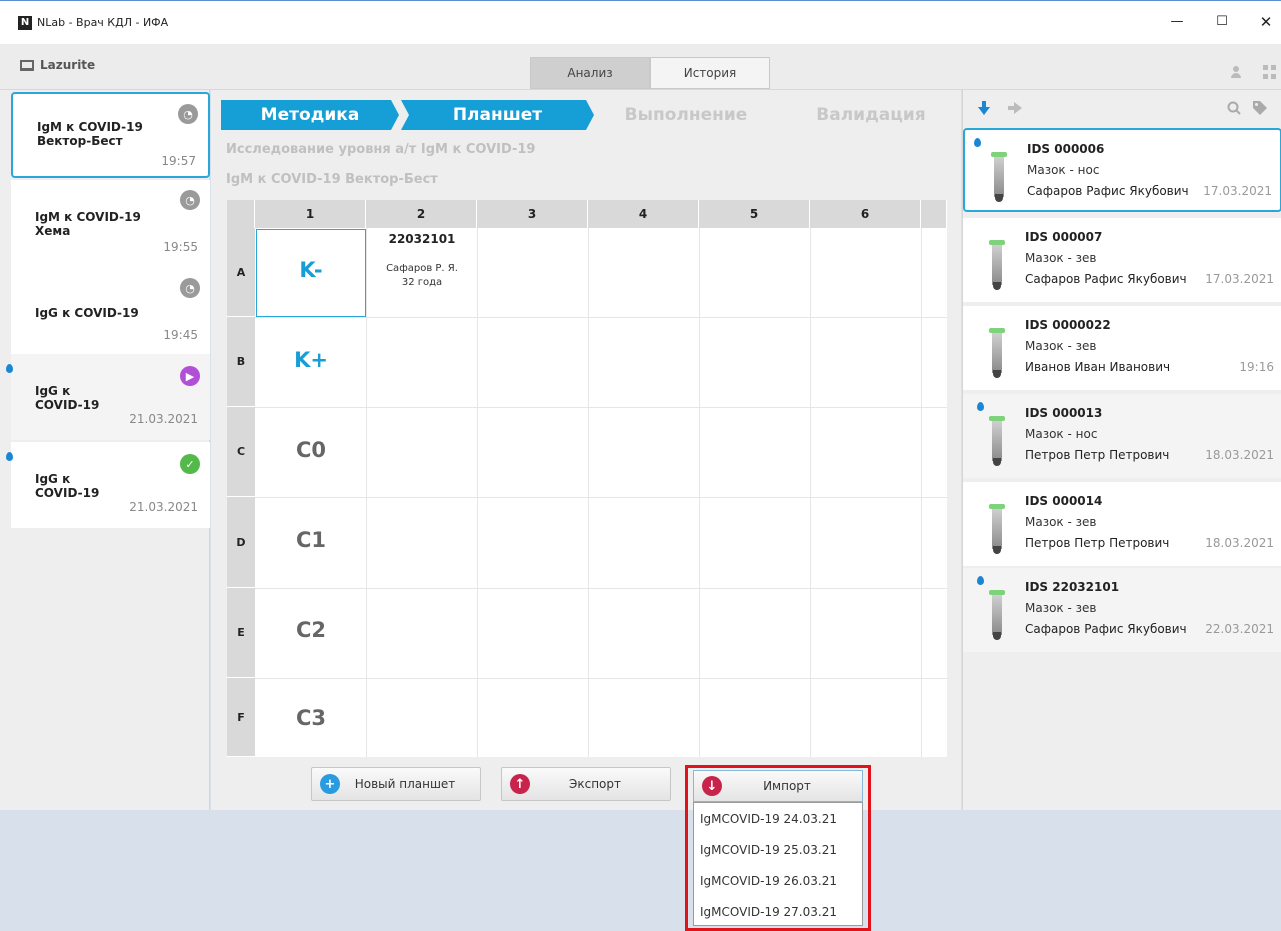 Image resolution: width=1281 pixels, height=931 pixels. I want to click on export-button: ↑ Экспорт, so click(586, 784).